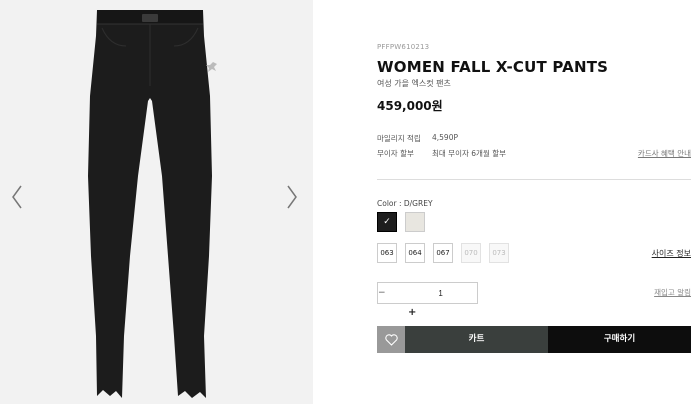  I want to click on quantity-stepper: −, so click(436, 293).